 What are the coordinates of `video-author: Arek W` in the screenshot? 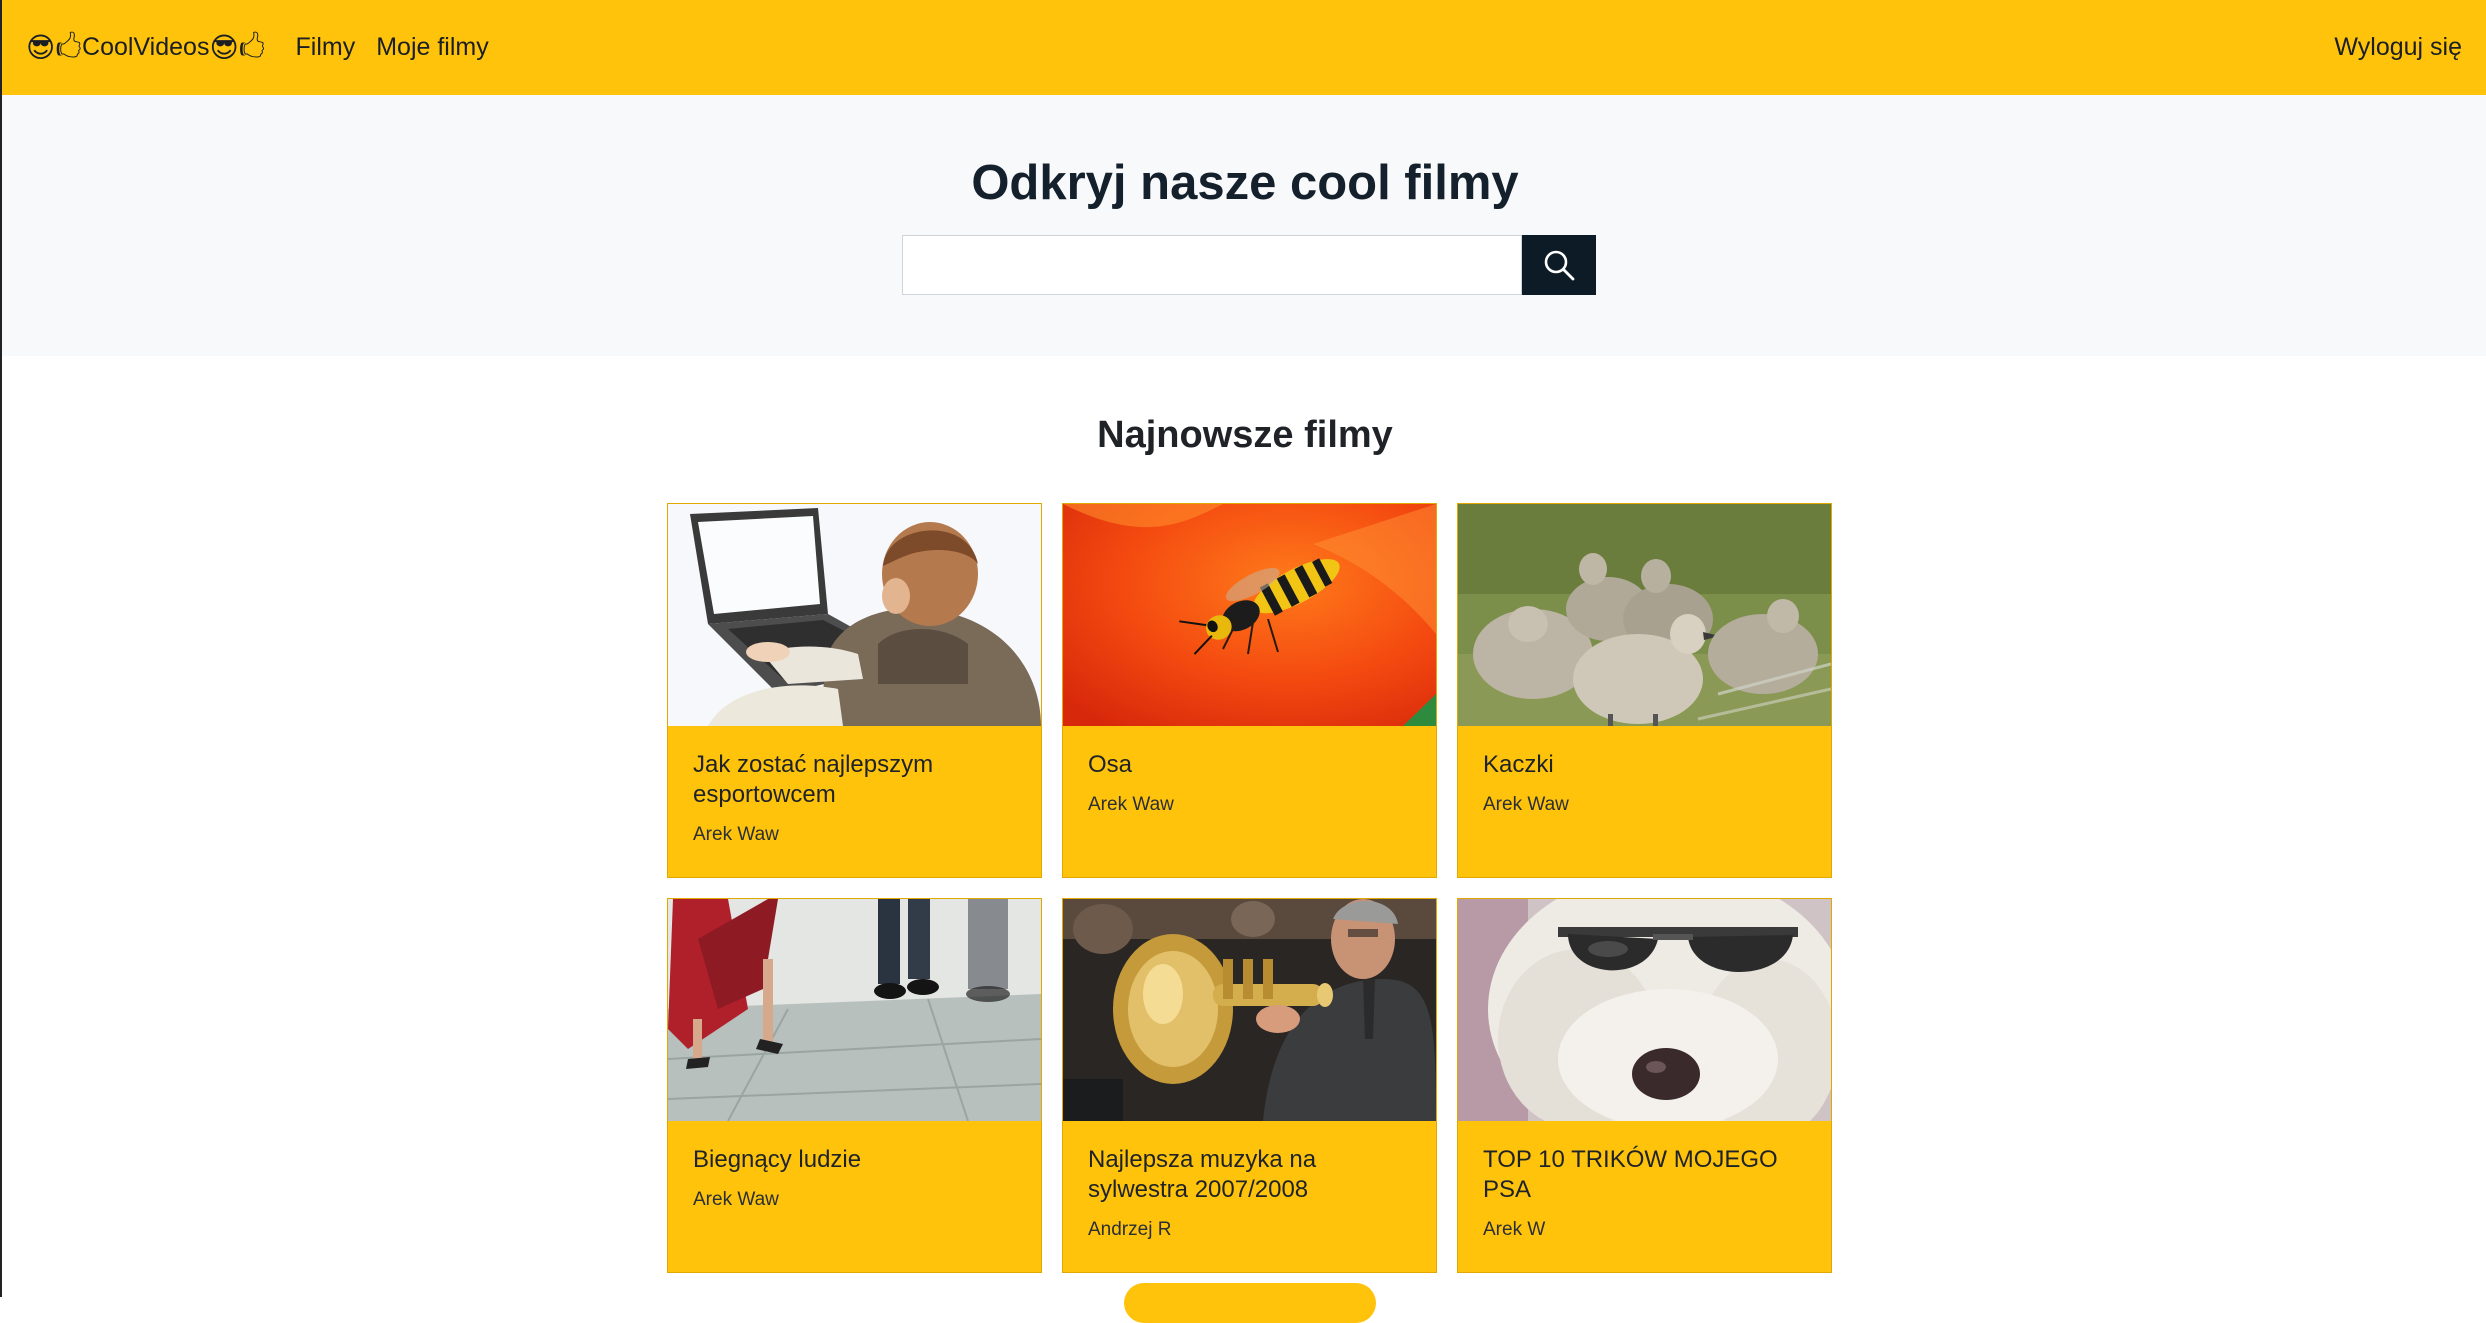 It's located at (1514, 1229).